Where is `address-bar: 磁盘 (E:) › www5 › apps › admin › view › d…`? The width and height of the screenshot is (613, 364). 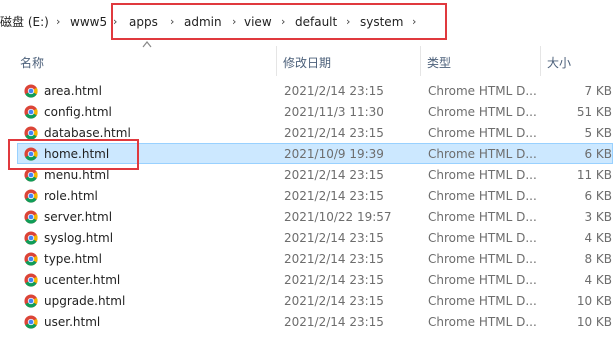 address-bar: 磁盘 (E:) › www5 › apps › admin › view › d… is located at coordinates (306, 22).